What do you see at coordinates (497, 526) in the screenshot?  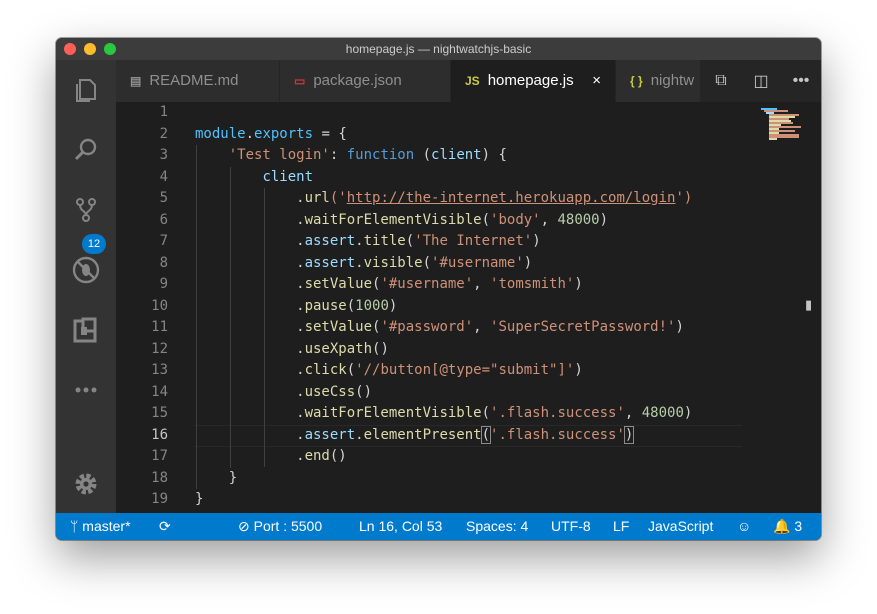 I see `indentation: Spaces: 4` at bounding box center [497, 526].